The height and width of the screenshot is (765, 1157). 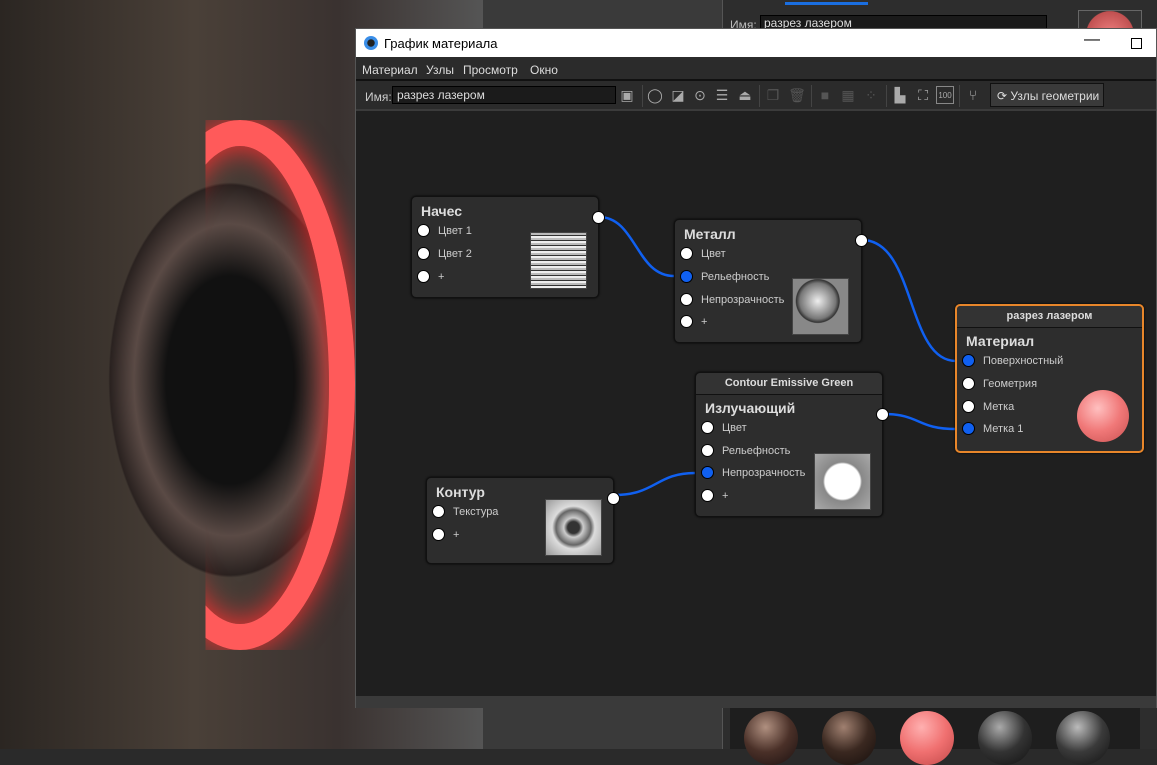 I want to click on menu-window: Окно, so click(x=544, y=70).